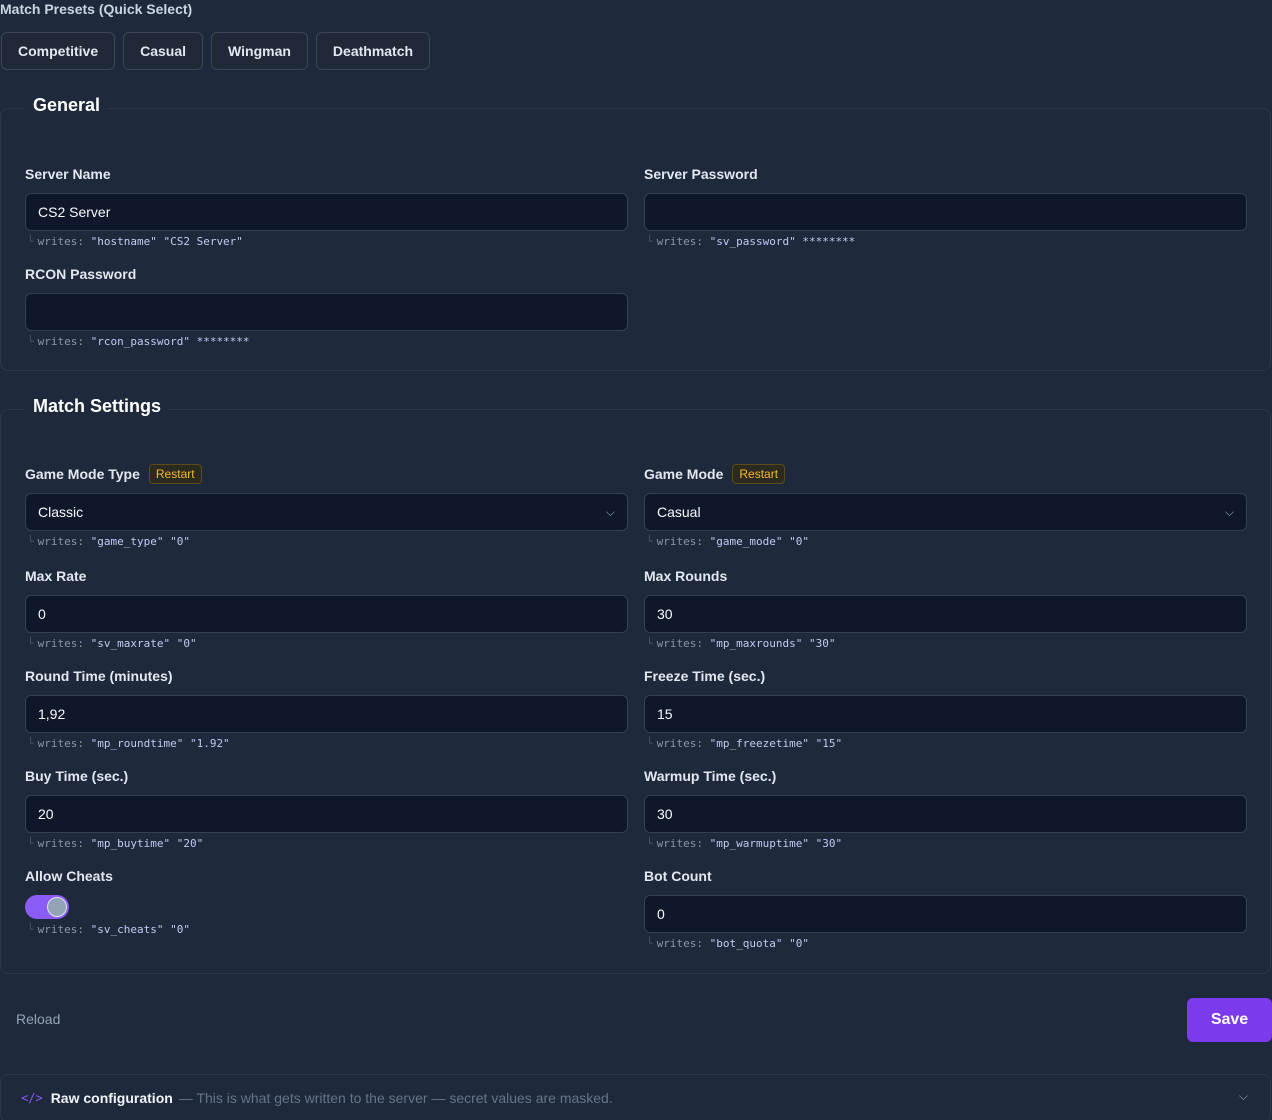 The height and width of the screenshot is (1120, 1272). I want to click on max-rounds-input: 30, so click(945, 614).